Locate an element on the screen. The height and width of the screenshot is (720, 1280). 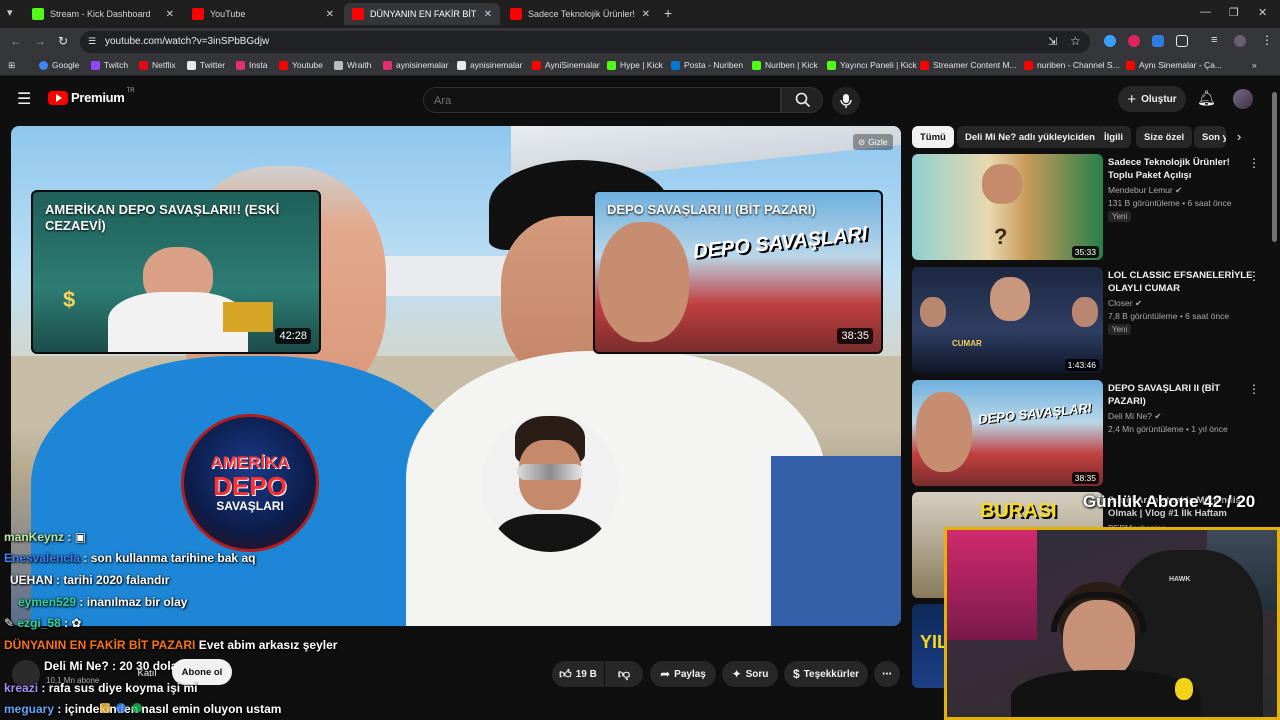
site-info-icon: ☰ is located at coordinates (92, 41).